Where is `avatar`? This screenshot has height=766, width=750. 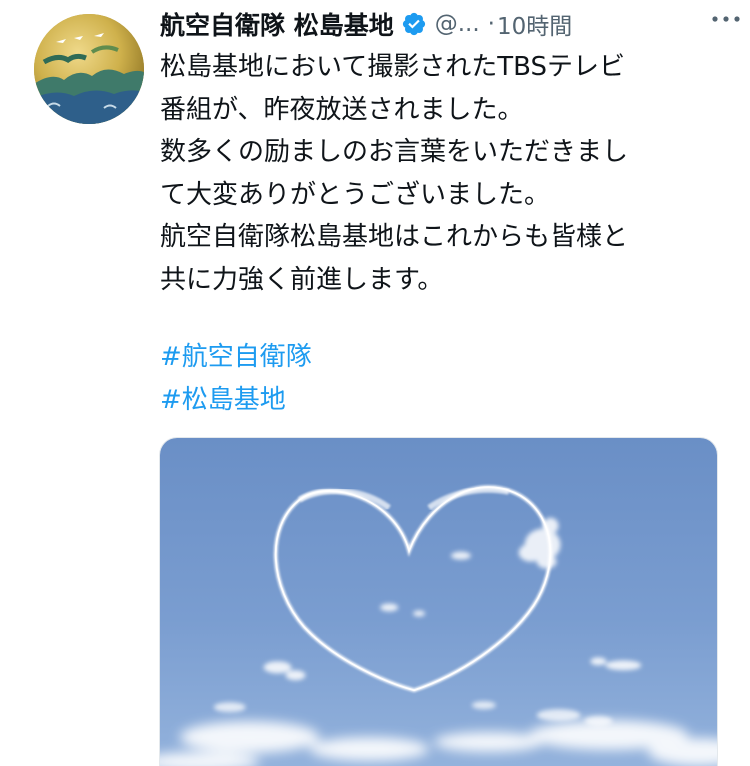 avatar is located at coordinates (89, 69).